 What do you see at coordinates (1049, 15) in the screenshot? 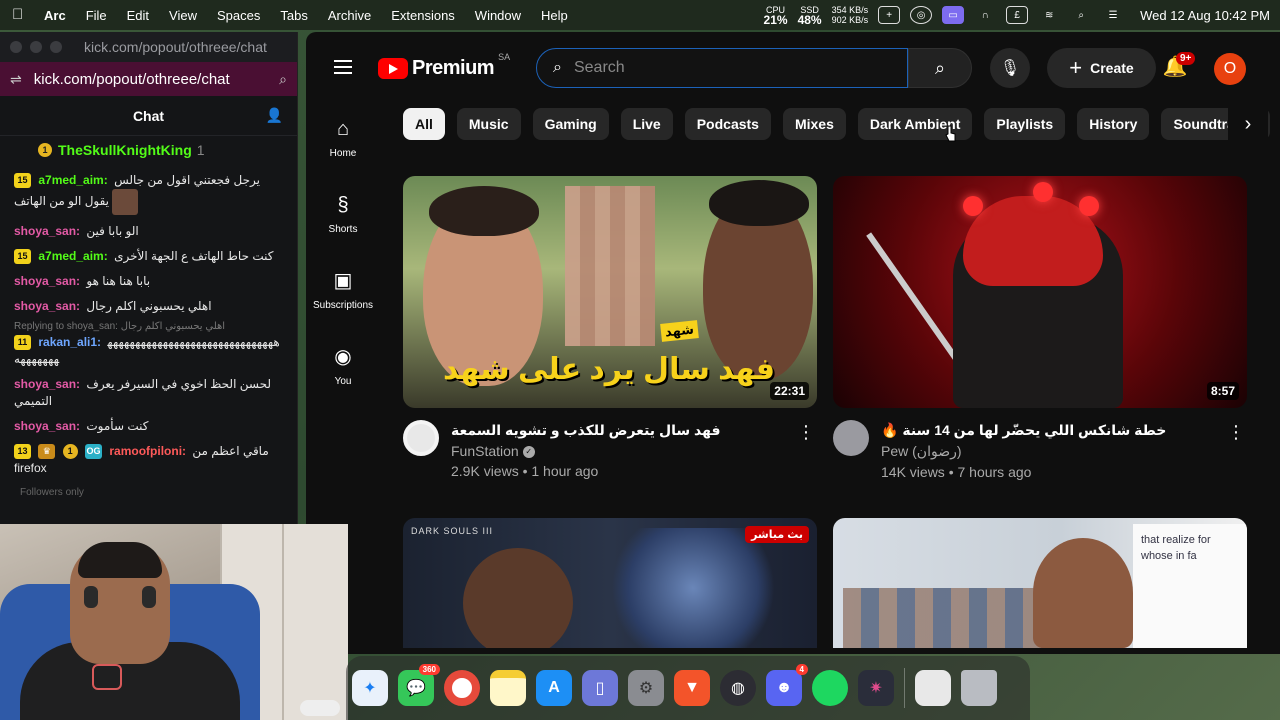
I see `wifi-icon: ≋` at bounding box center [1049, 15].